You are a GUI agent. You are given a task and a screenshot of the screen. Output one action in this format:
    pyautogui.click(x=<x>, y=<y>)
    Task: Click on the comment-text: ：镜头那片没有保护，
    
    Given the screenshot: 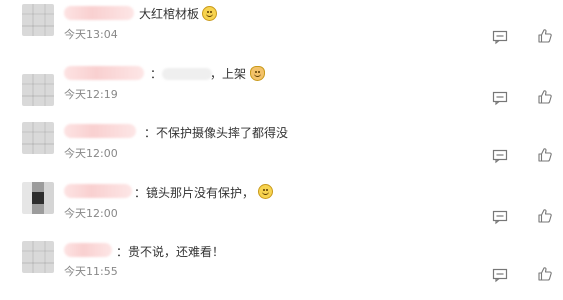 What is the action you would take?
    pyautogui.click(x=194, y=193)
    